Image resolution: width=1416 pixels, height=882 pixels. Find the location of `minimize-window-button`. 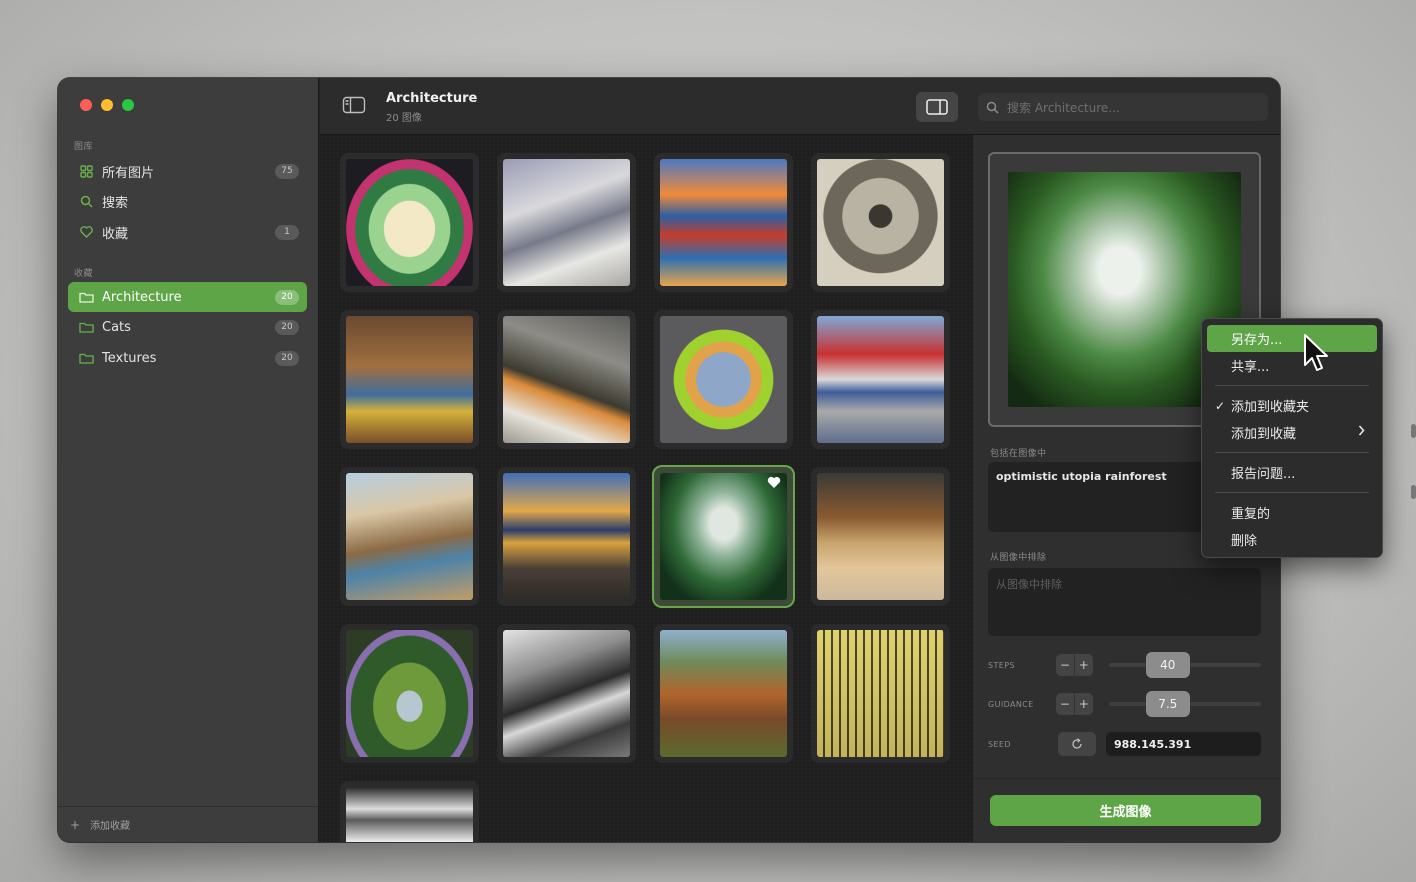

minimize-window-button is located at coordinates (107, 105).